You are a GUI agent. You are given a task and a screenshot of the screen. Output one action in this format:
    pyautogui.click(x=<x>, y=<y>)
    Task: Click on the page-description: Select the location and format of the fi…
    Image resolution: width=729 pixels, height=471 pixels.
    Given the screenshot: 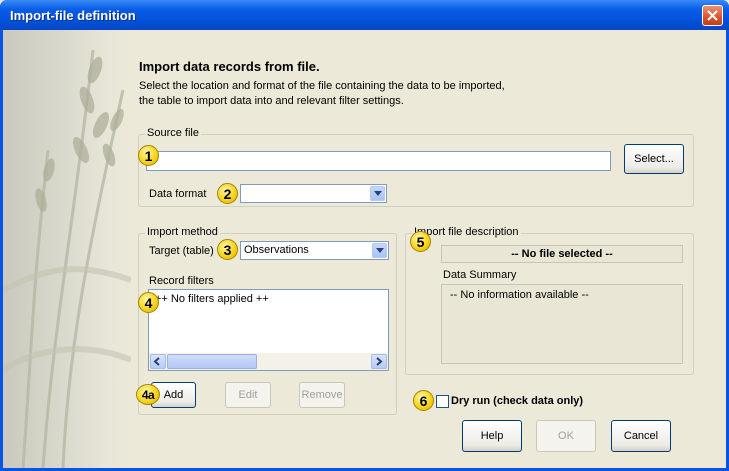 What is the action you would take?
    pyautogui.click(x=322, y=94)
    